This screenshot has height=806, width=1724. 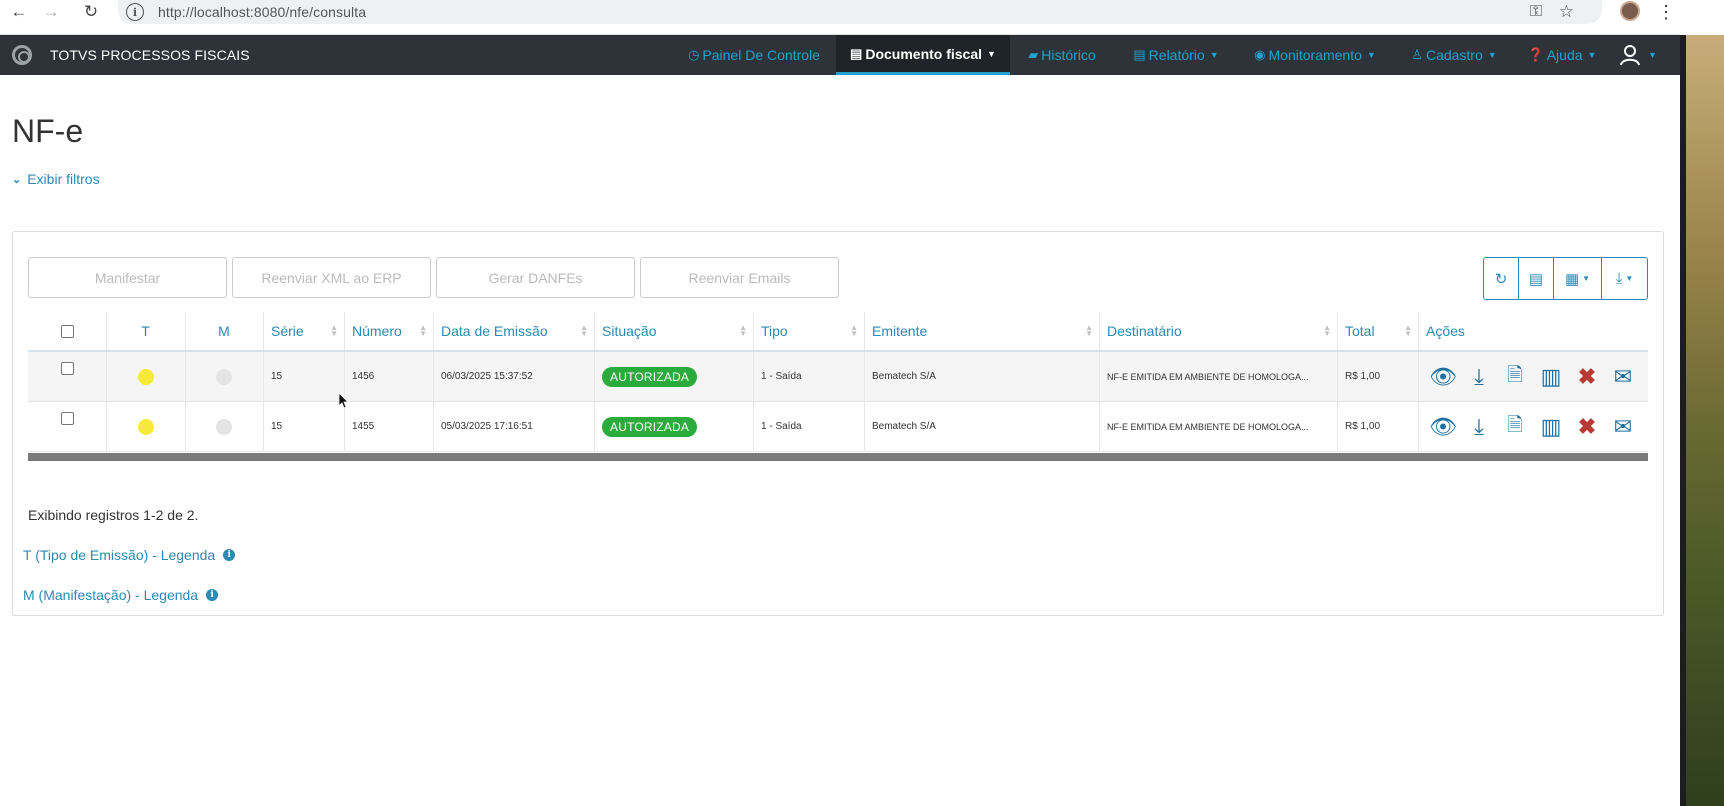 What do you see at coordinates (363, 376) in the screenshot?
I see `numero-cell: 1456` at bounding box center [363, 376].